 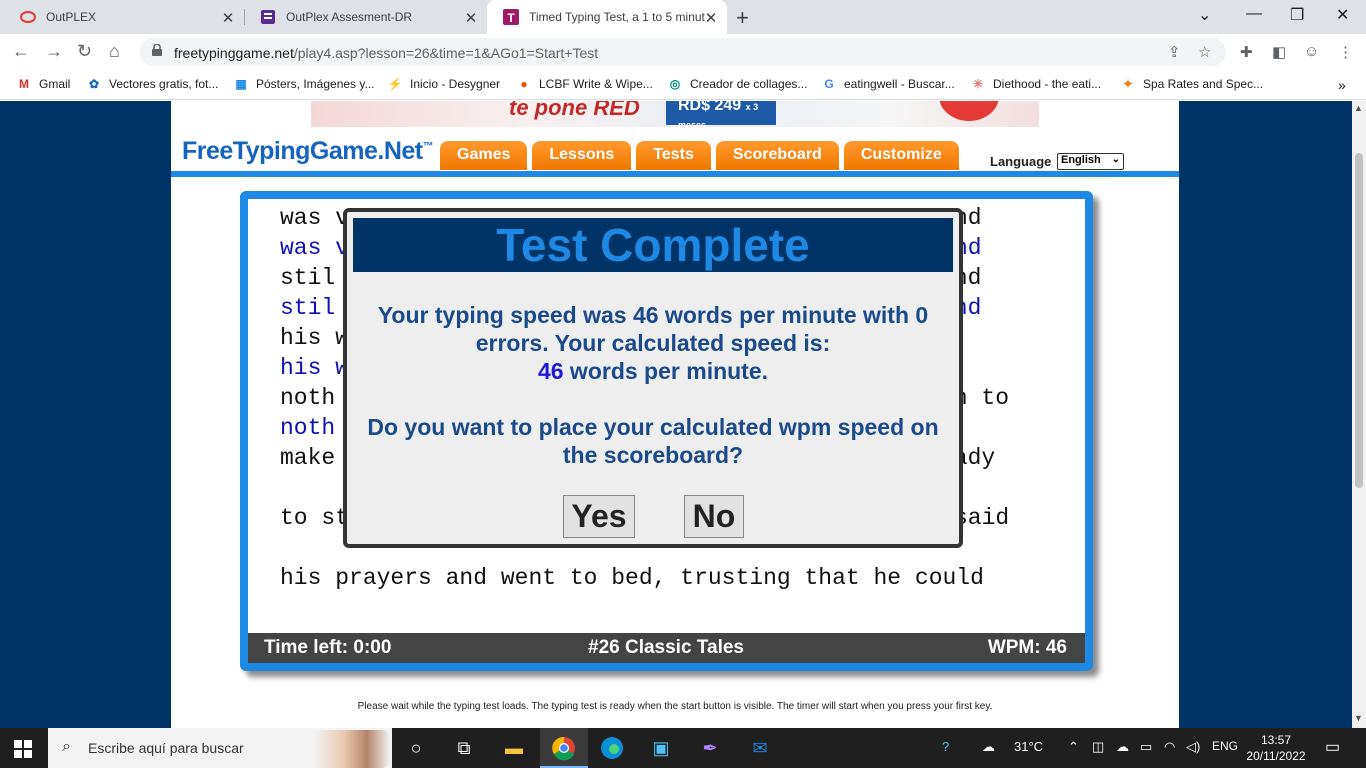 What do you see at coordinates (1332, 747) in the screenshot?
I see `notifications-icon: ▭` at bounding box center [1332, 747].